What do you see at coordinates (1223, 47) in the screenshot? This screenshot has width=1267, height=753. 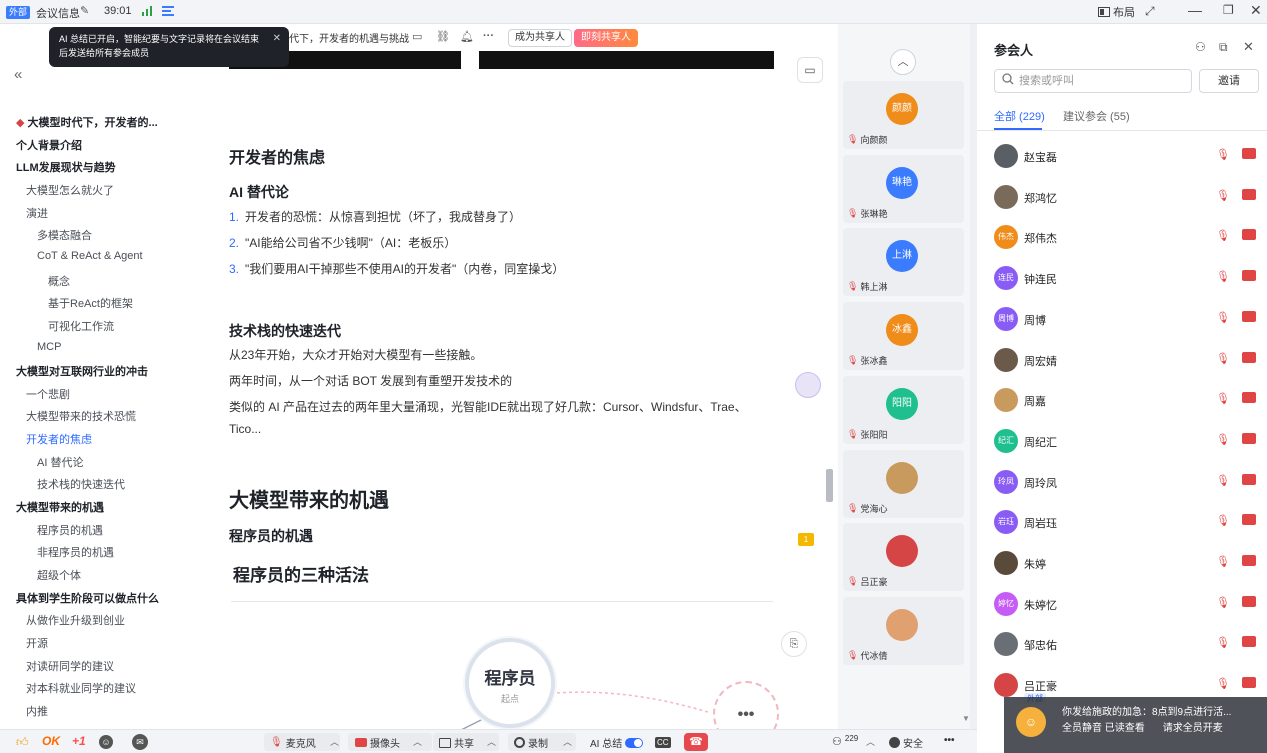 I see `popout-icon: ⧉` at bounding box center [1223, 47].